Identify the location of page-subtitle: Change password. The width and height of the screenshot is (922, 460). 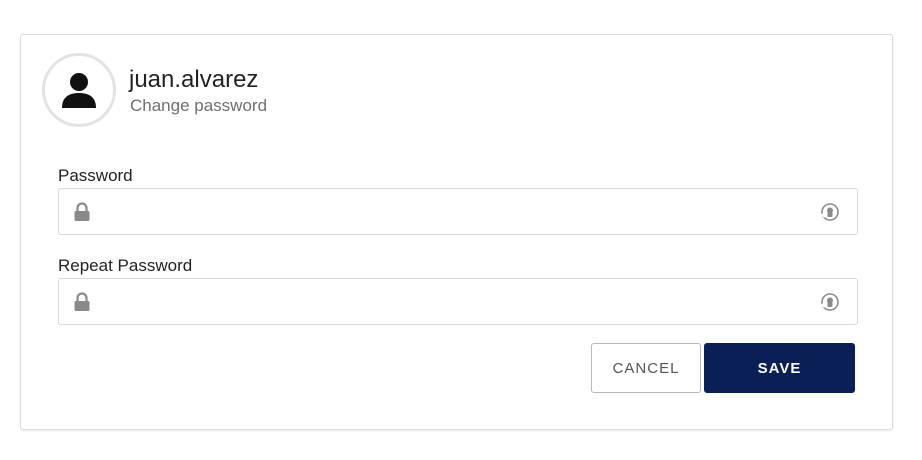
(199, 105).